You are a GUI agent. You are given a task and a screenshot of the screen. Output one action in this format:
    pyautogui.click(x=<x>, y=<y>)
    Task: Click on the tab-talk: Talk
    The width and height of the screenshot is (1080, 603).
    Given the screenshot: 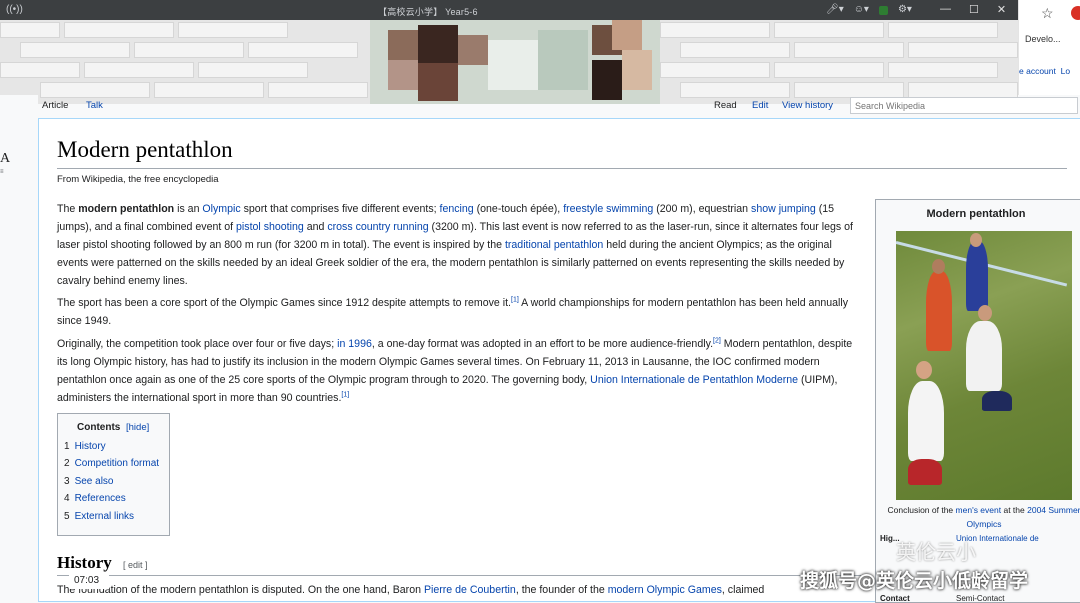 What is the action you would take?
    pyautogui.click(x=94, y=105)
    